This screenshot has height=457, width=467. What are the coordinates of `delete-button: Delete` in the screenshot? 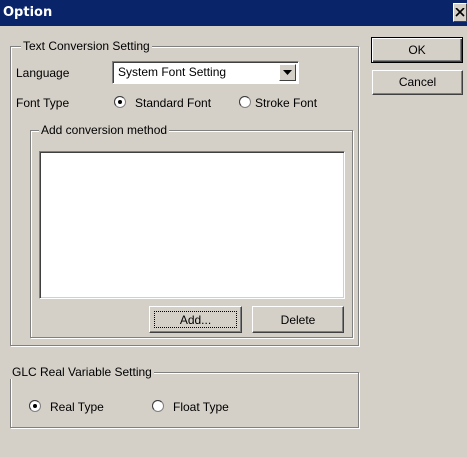 It's located at (298, 319).